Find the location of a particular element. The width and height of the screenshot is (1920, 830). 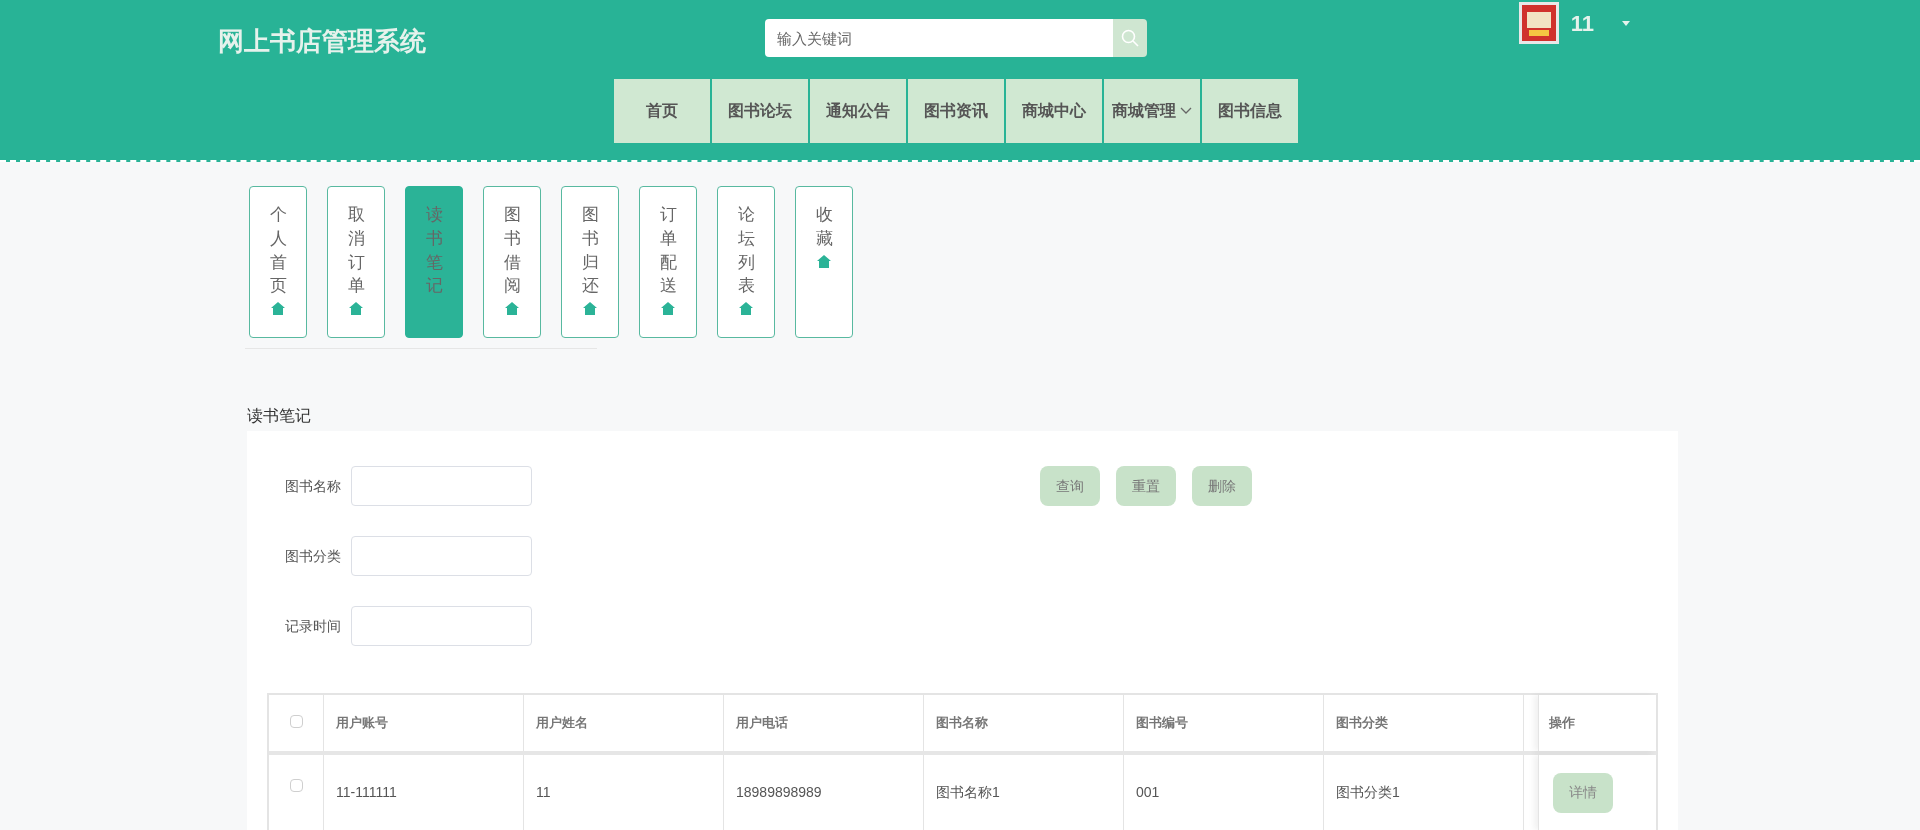

action-button: 查询 is located at coordinates (1070, 486).